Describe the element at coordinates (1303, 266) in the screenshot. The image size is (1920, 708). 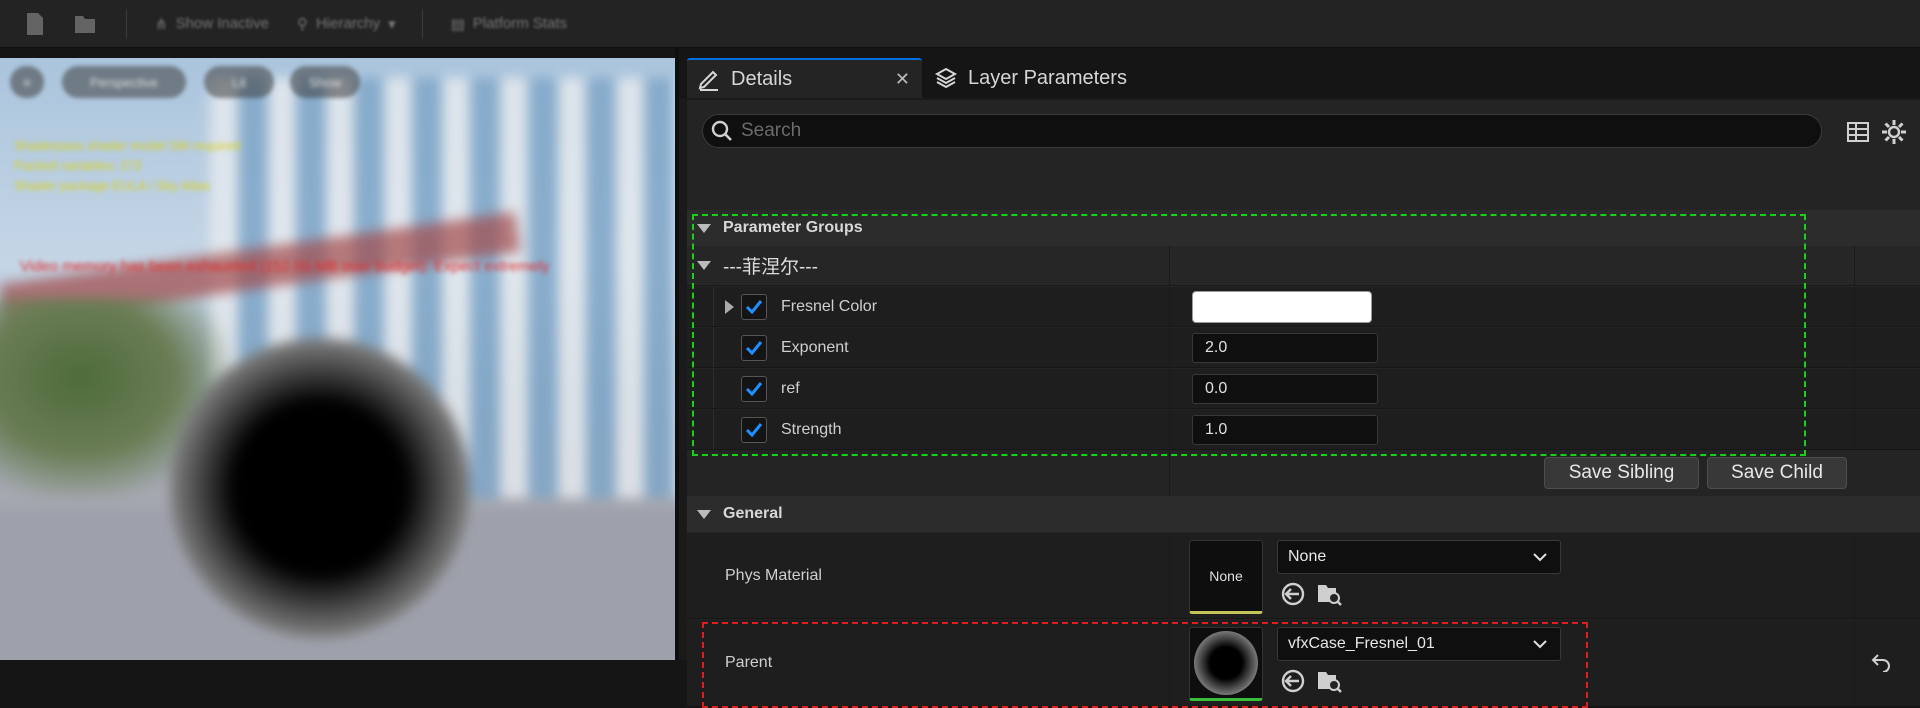
I see `parameter-group-row: ---菲涅尔---` at that location.